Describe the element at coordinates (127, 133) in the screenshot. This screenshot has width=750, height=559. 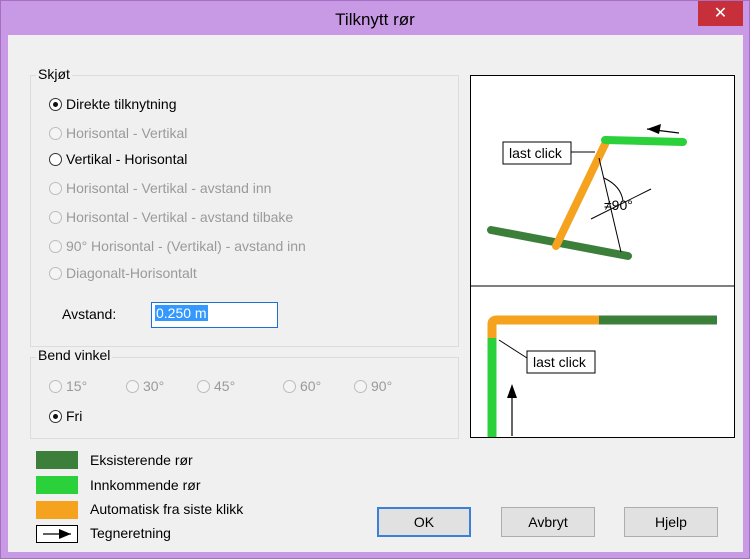
I see `radio-label: Horisontal - Vertikal` at that location.